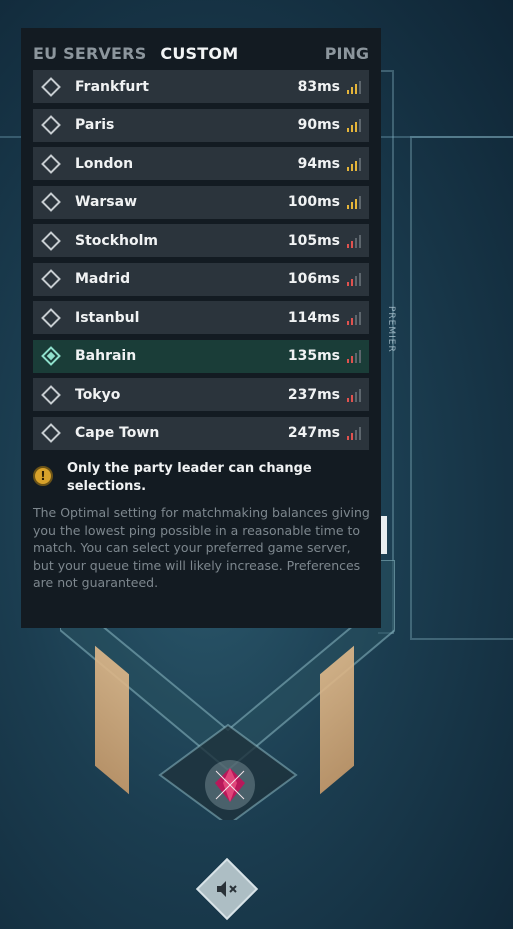  Describe the element at coordinates (95, 125) in the screenshot. I see `server-name: Paris` at that location.